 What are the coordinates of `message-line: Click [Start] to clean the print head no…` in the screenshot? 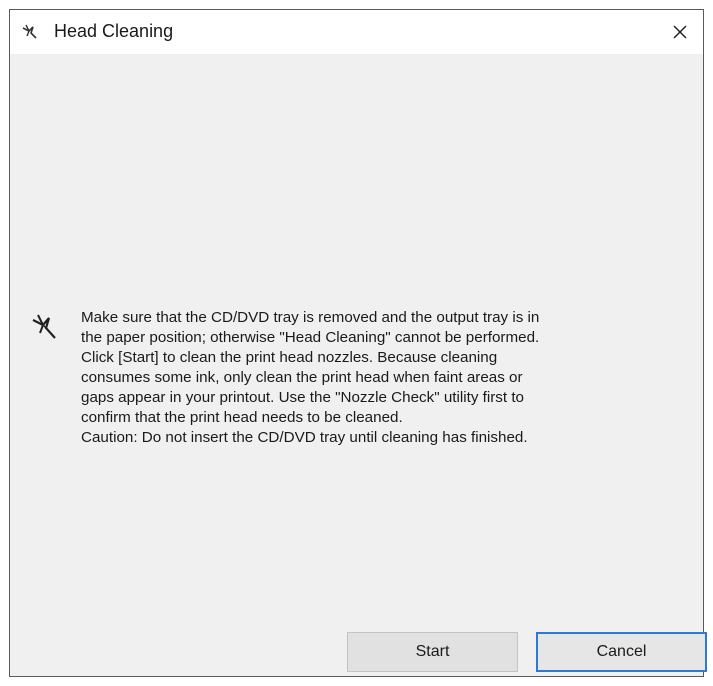 It's located at (289, 357).